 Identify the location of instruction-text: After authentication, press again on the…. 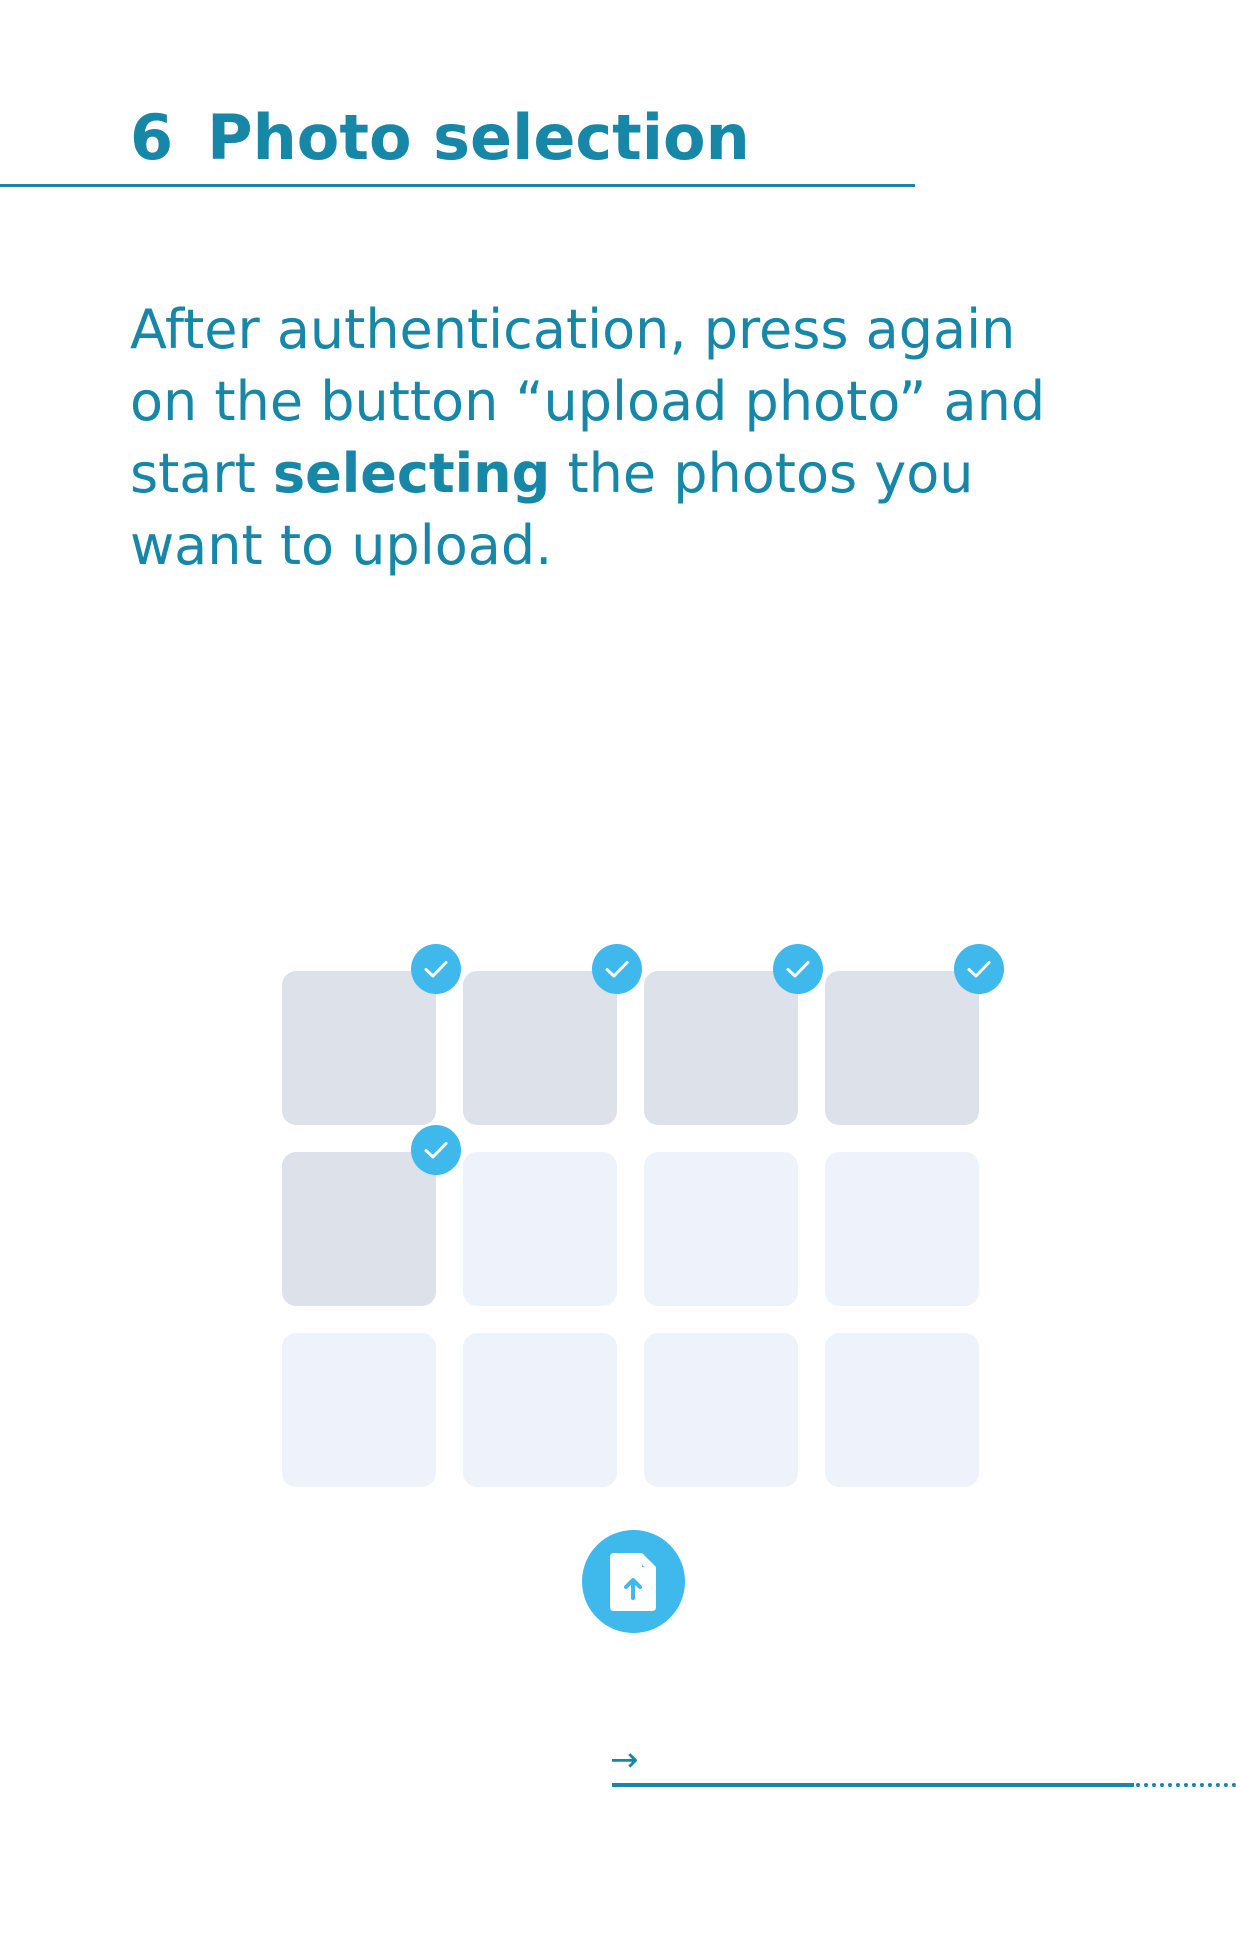
(610, 438).